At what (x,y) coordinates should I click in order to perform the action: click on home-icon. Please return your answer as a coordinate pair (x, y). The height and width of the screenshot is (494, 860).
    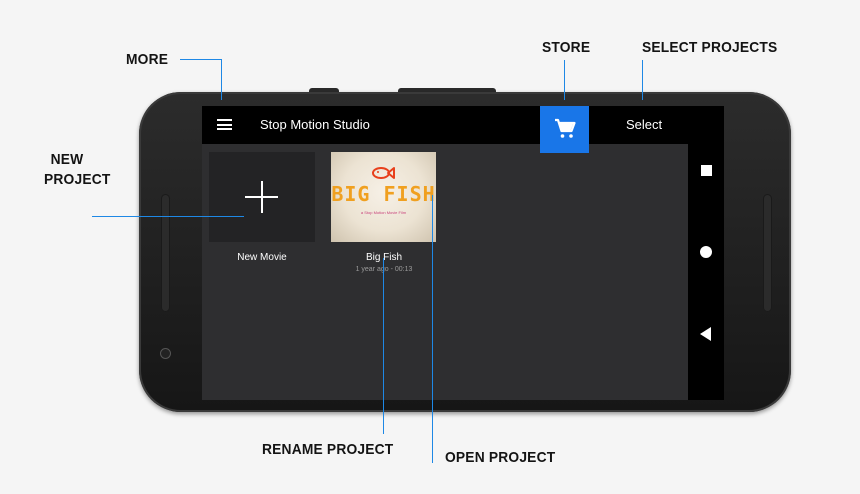
    Looking at the image, I should click on (706, 252).